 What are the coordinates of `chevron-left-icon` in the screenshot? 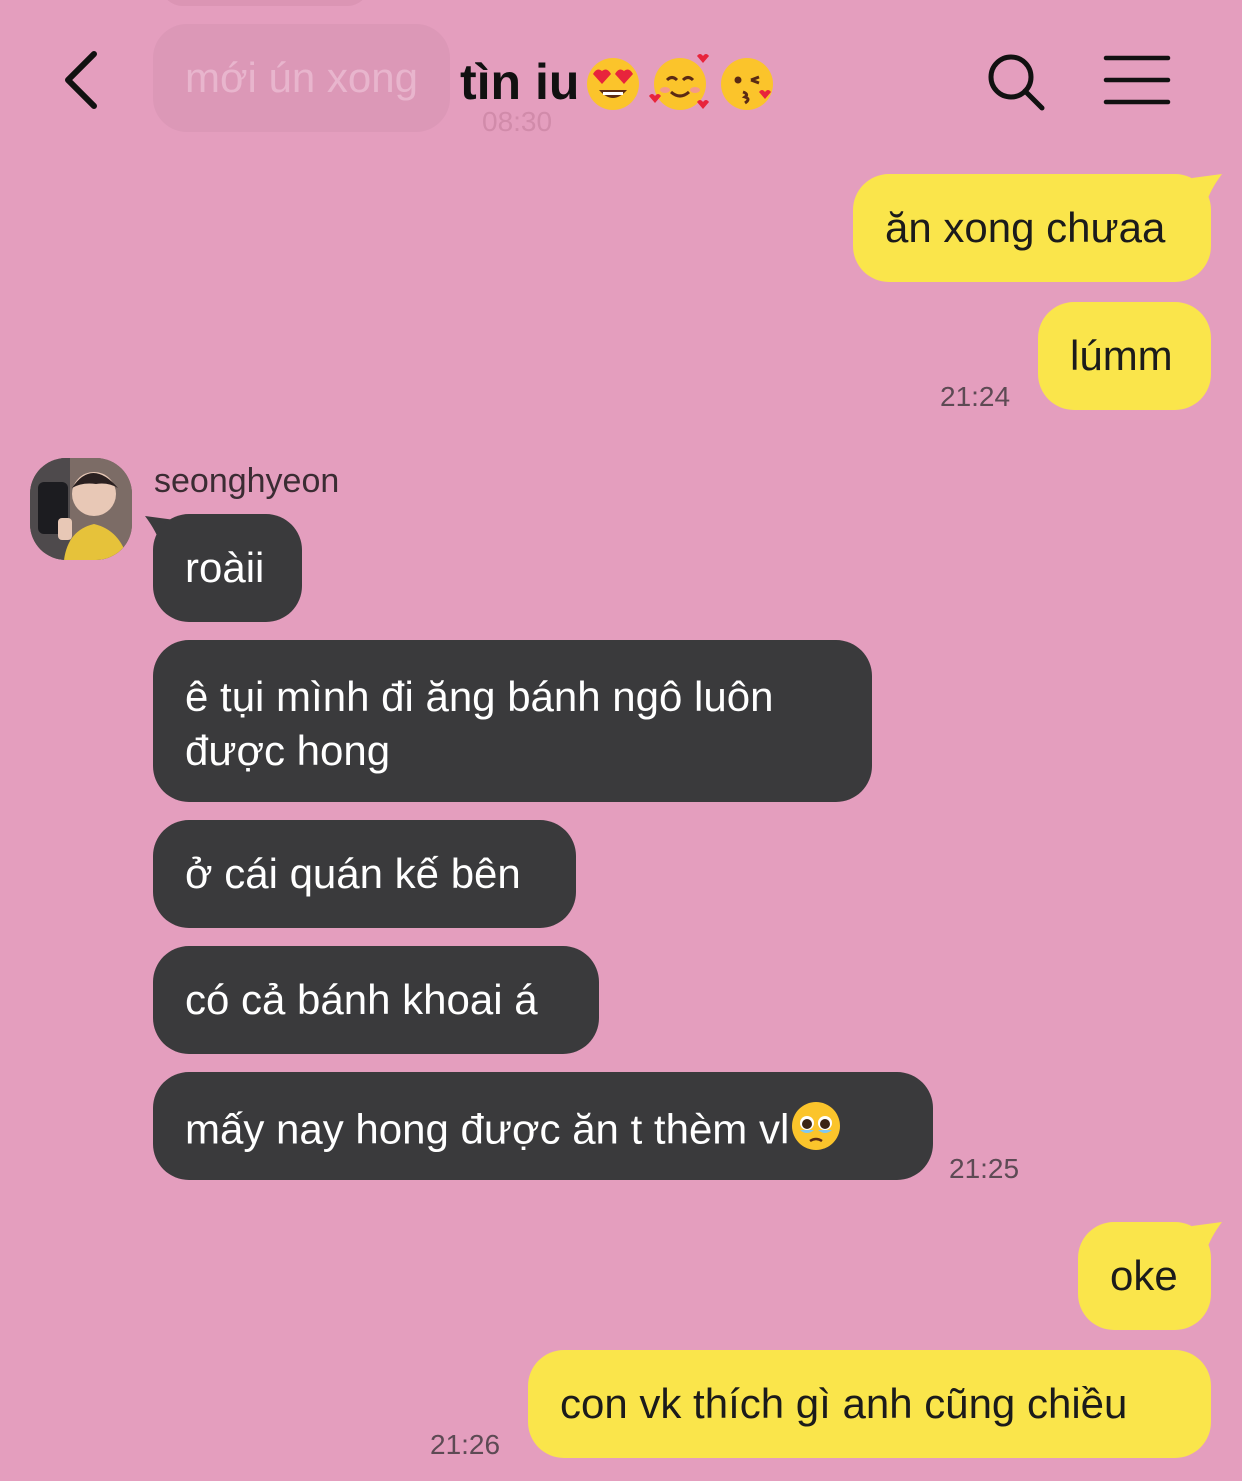 It's located at (81, 80).